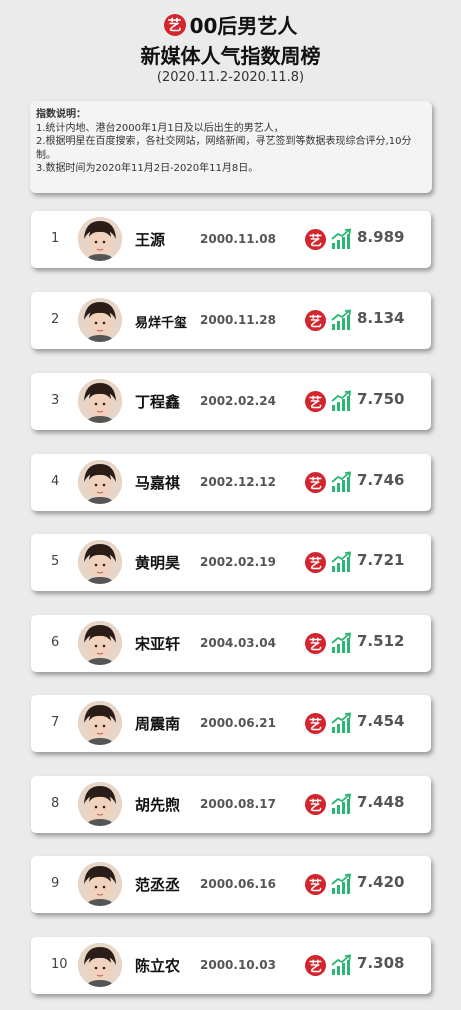 The image size is (461, 1010). I want to click on popularity-score: 7.420, so click(381, 882).